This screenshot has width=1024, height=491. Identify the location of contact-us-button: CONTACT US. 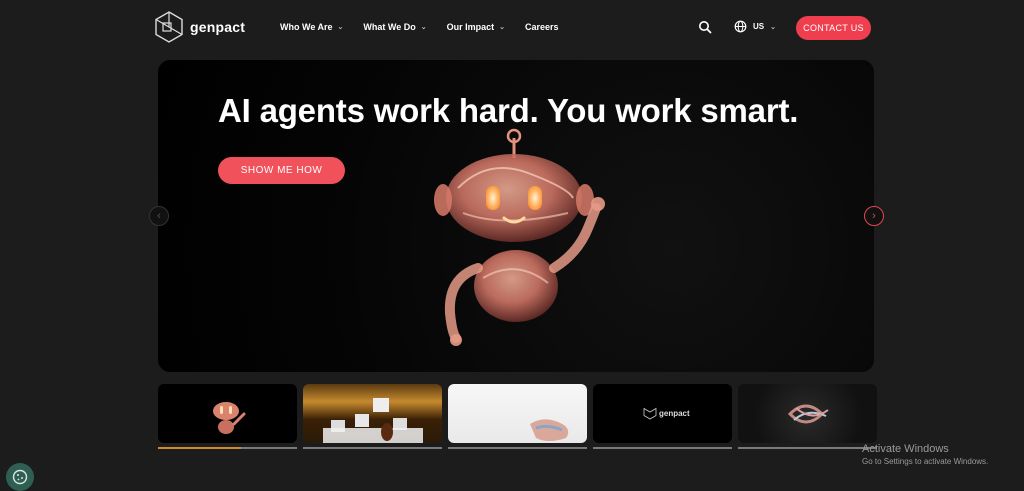
(833, 28).